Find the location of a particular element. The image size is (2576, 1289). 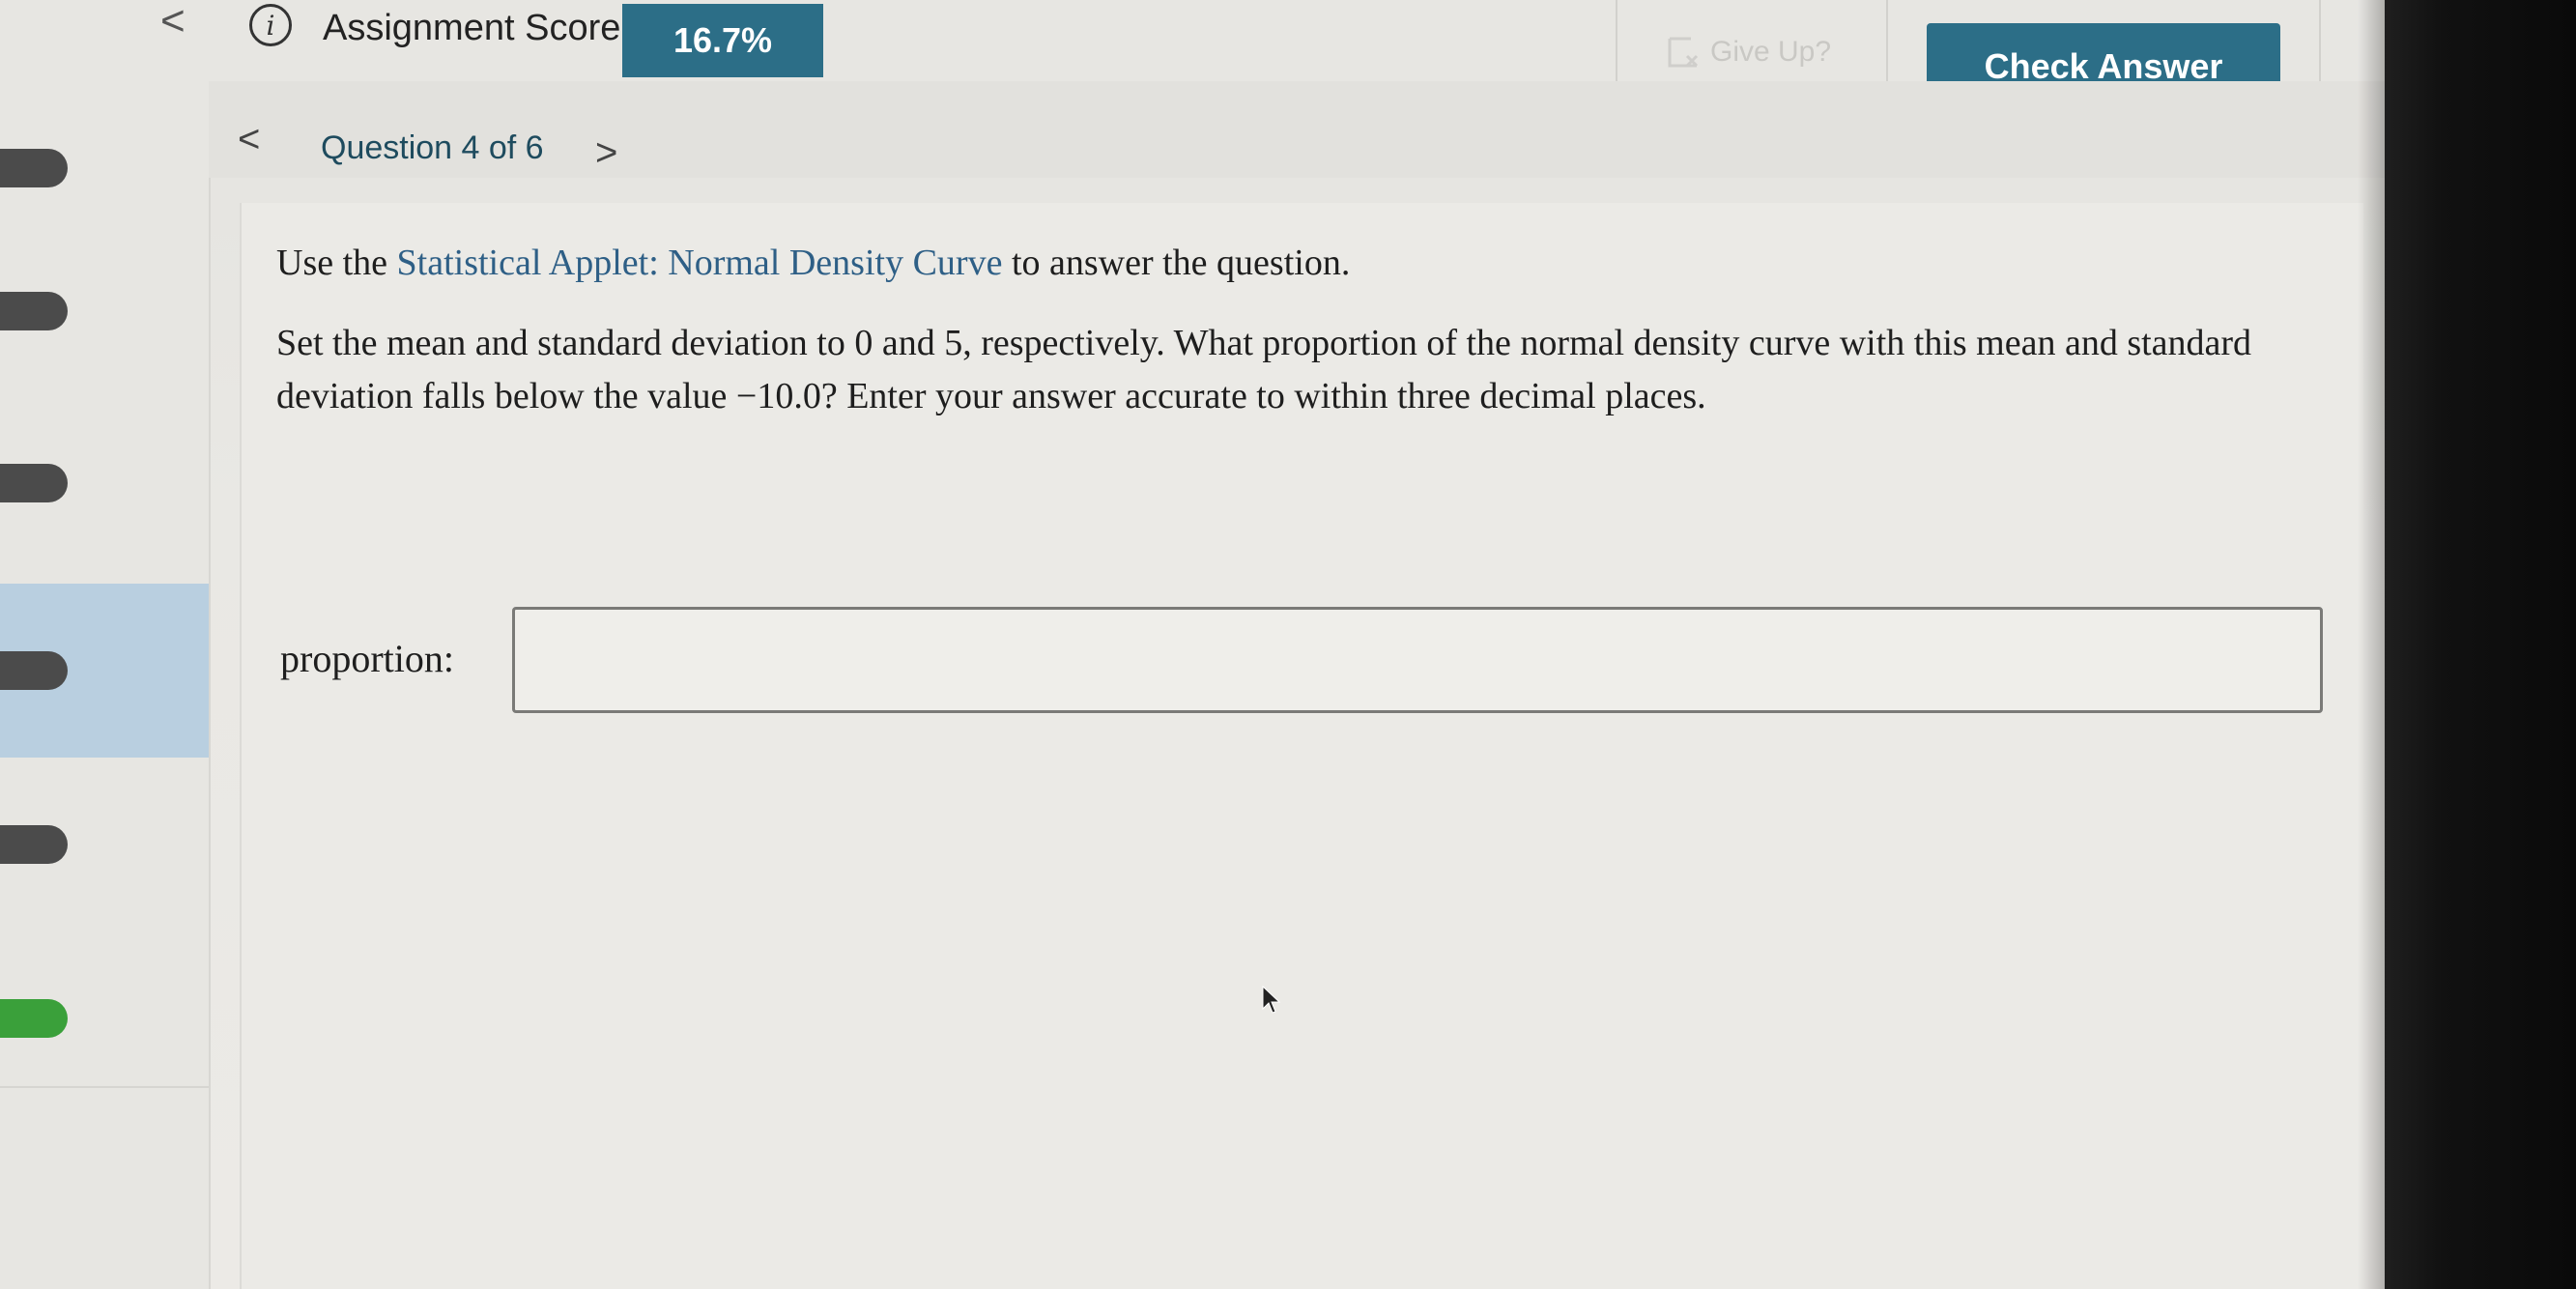

question-counter: Question 4 of 6 is located at coordinates (433, 147).